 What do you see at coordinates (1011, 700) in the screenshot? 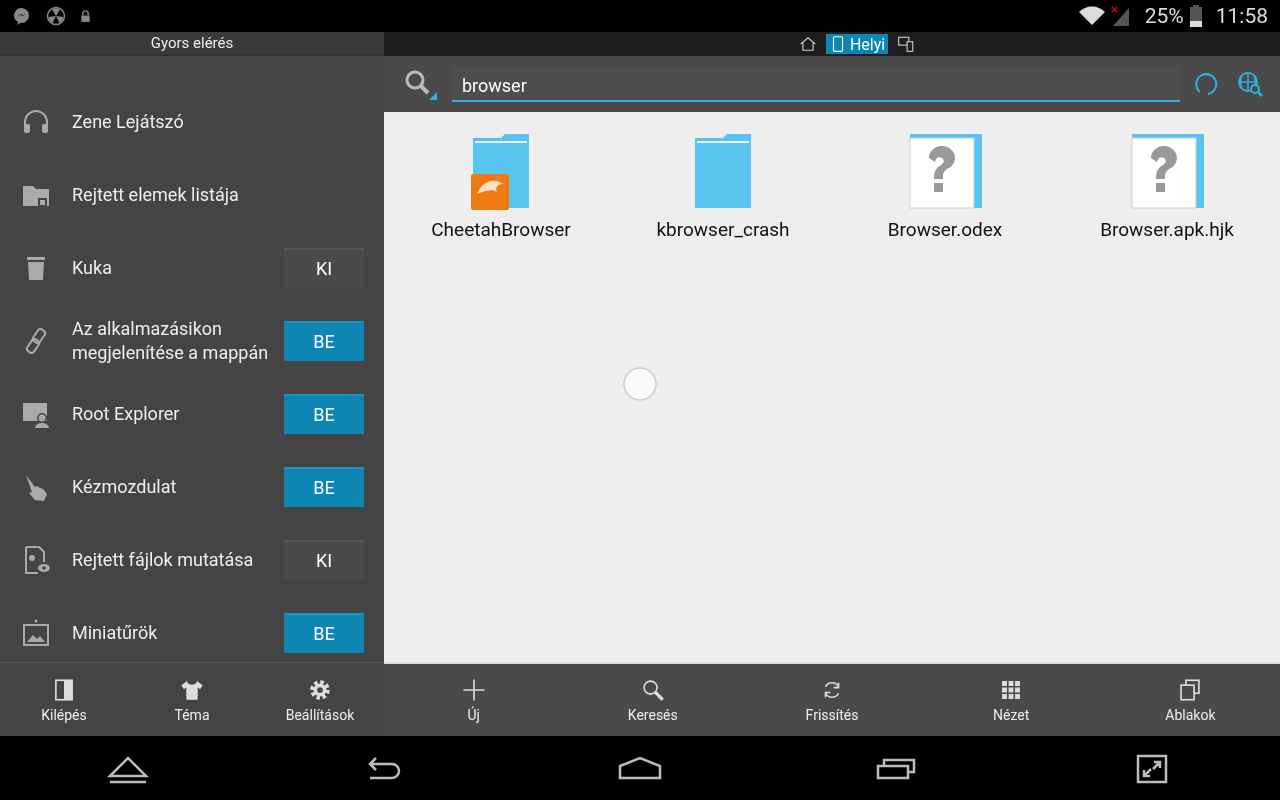
I see `toolbar-button: Nézet` at bounding box center [1011, 700].